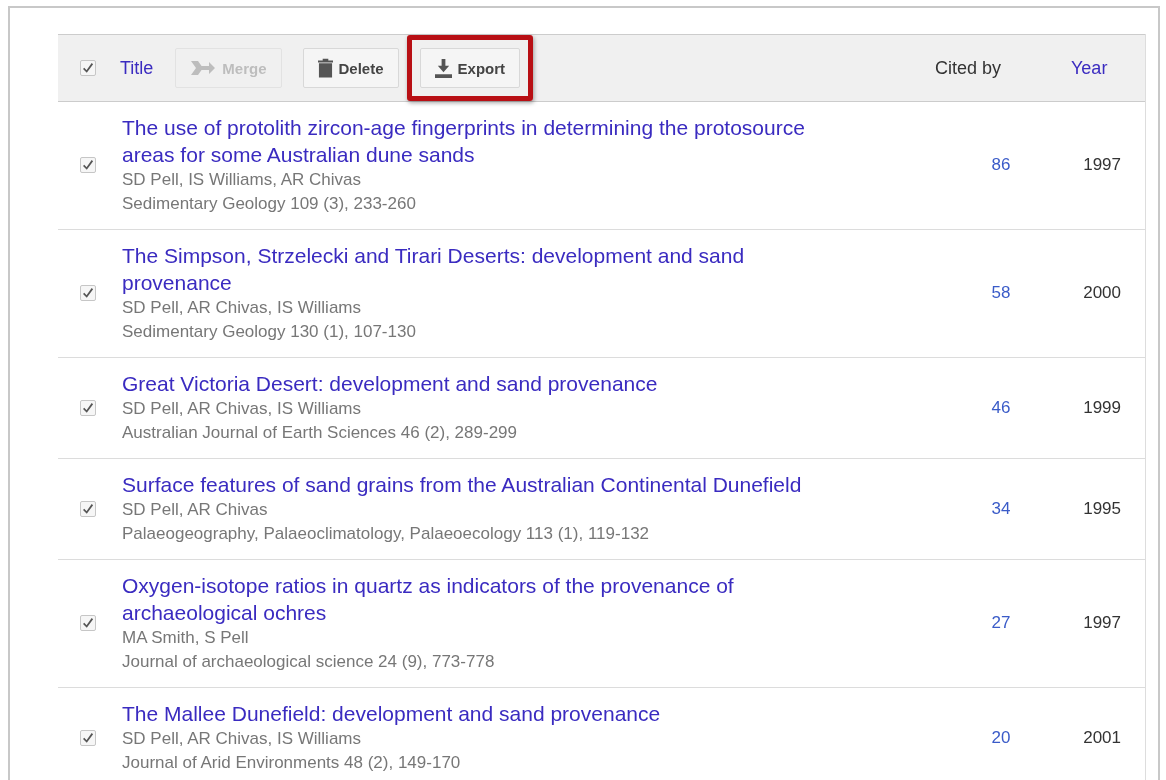 The image size is (1166, 780). Describe the element at coordinates (242, 180) in the screenshot. I see `article-authors: SD Pell, IS Williams, AR Chivas` at that location.